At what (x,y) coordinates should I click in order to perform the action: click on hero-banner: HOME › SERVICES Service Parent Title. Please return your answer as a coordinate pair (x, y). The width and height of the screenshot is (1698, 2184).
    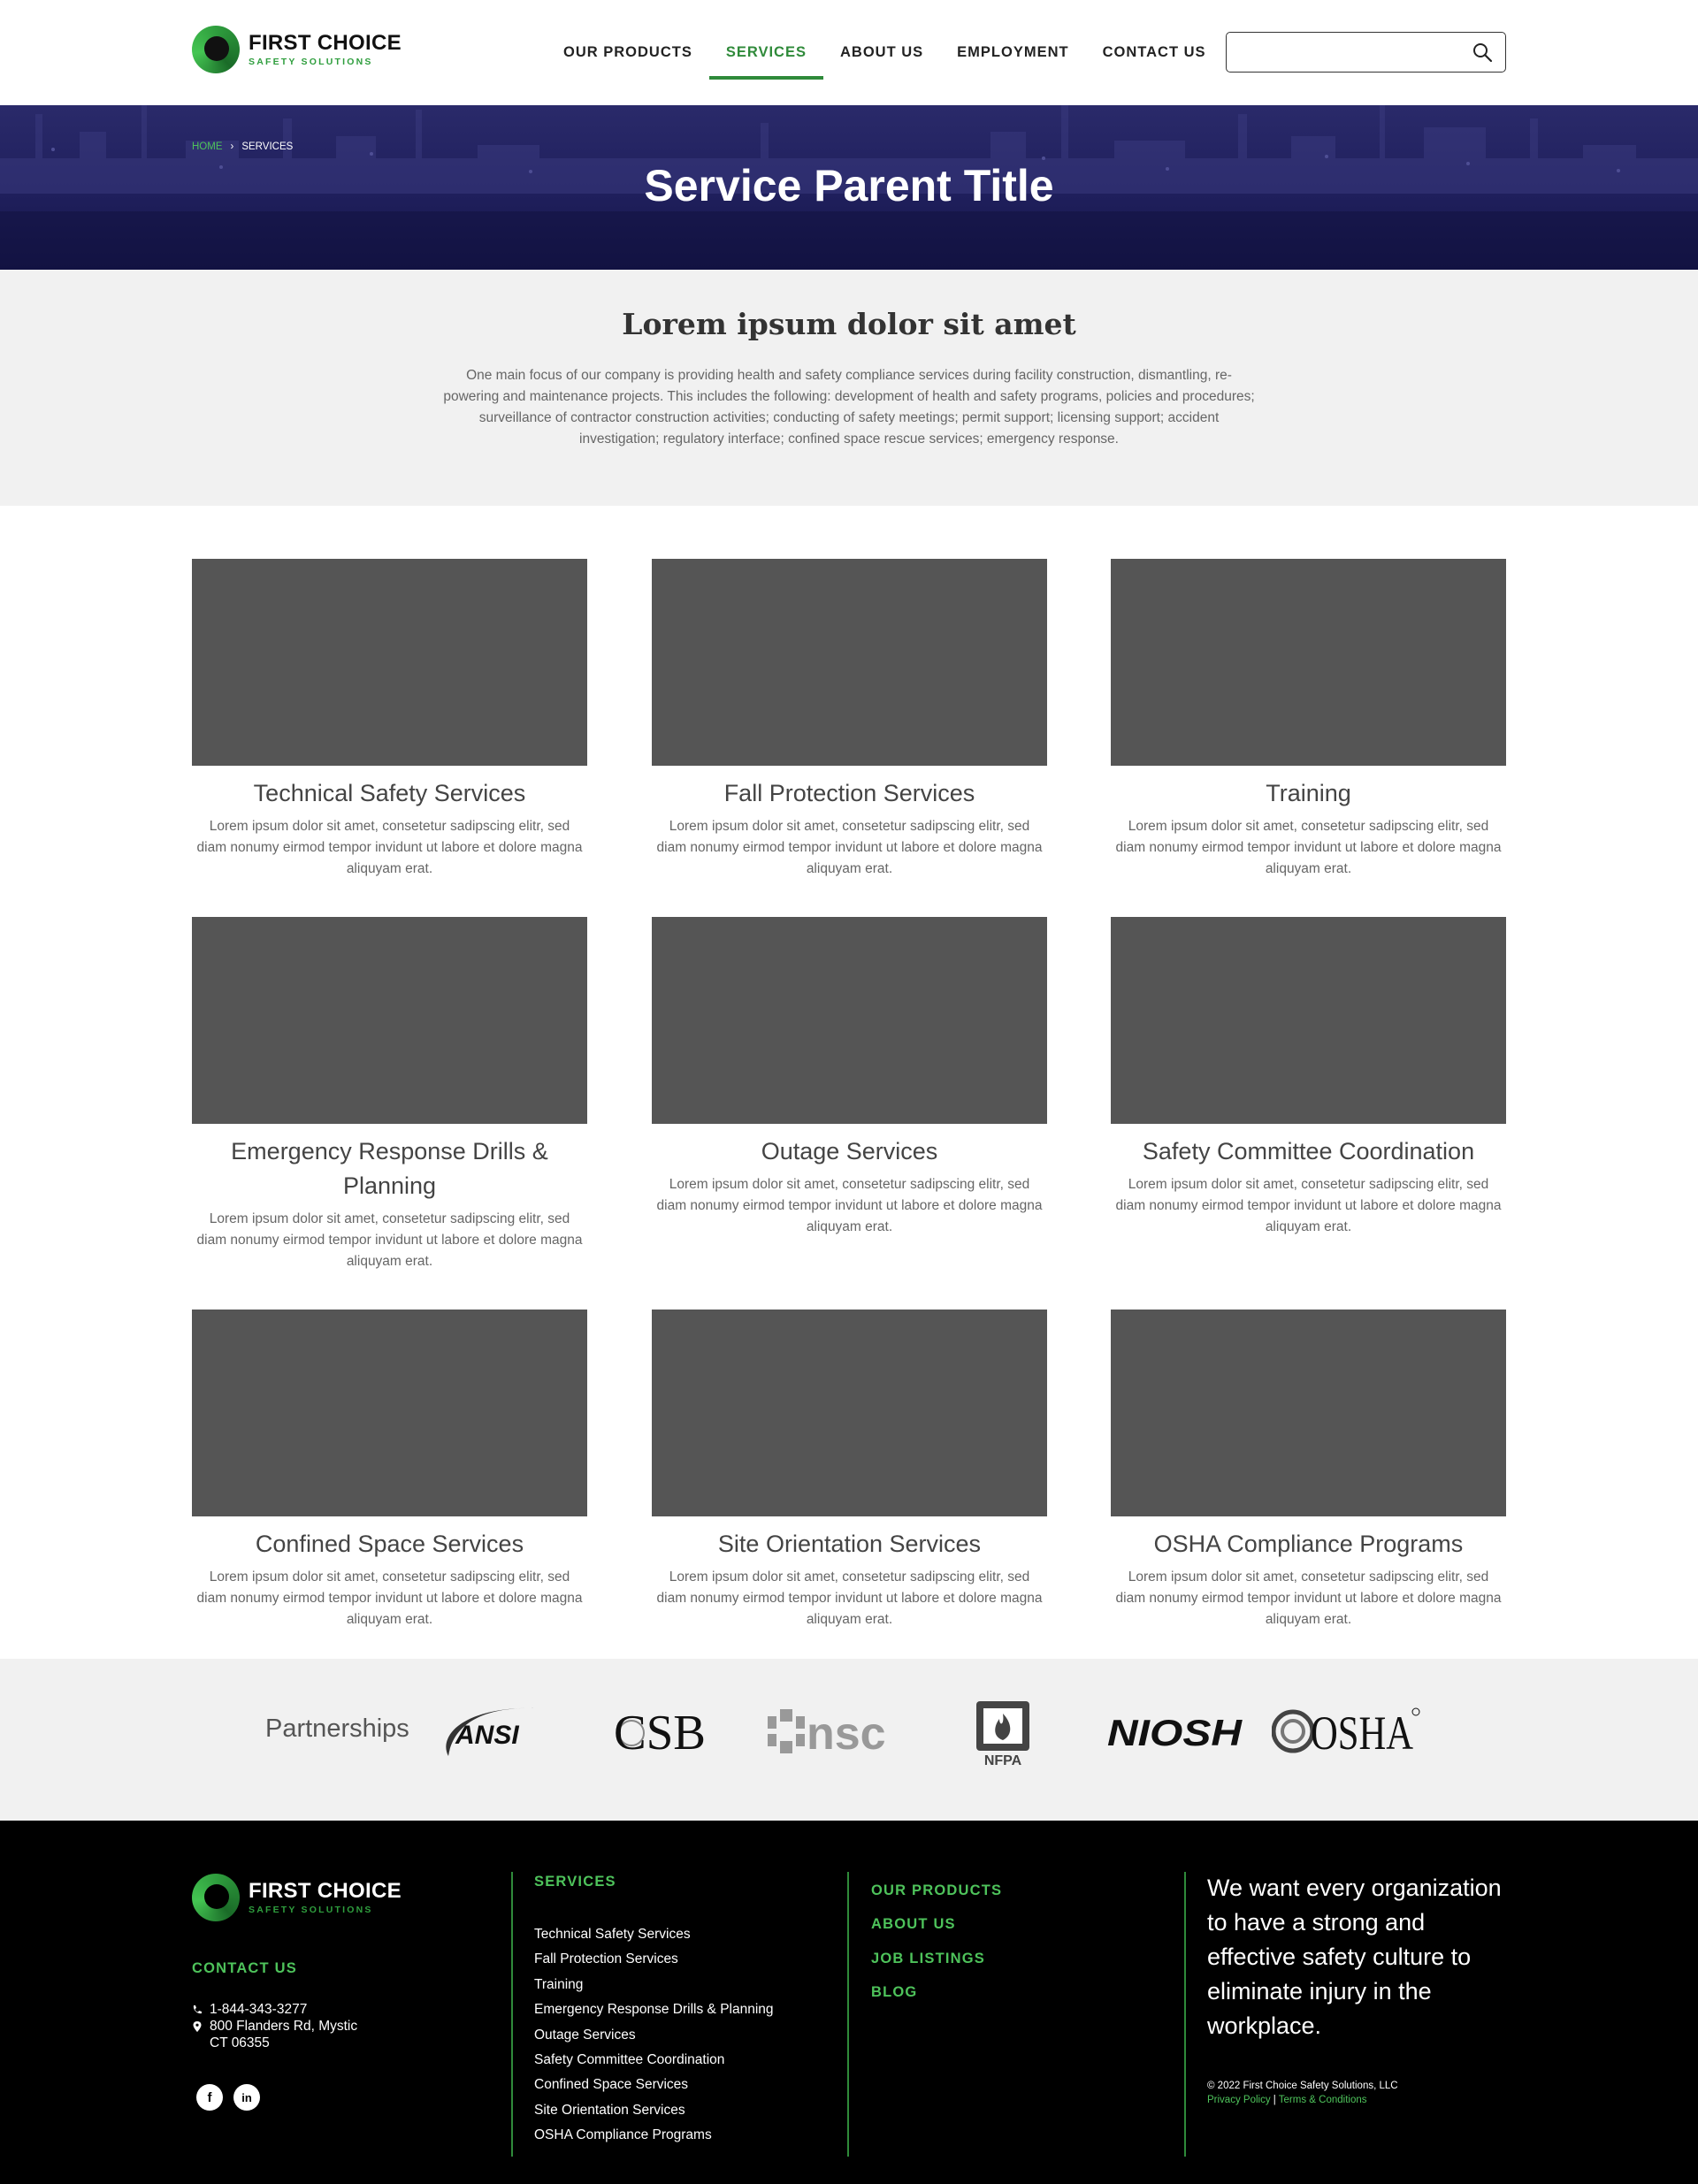
    Looking at the image, I should click on (849, 187).